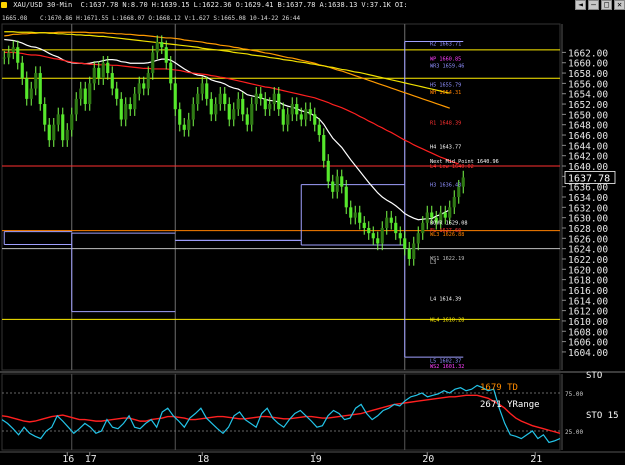  I want to click on pivot-label: WS2 1601.32, so click(447, 367).